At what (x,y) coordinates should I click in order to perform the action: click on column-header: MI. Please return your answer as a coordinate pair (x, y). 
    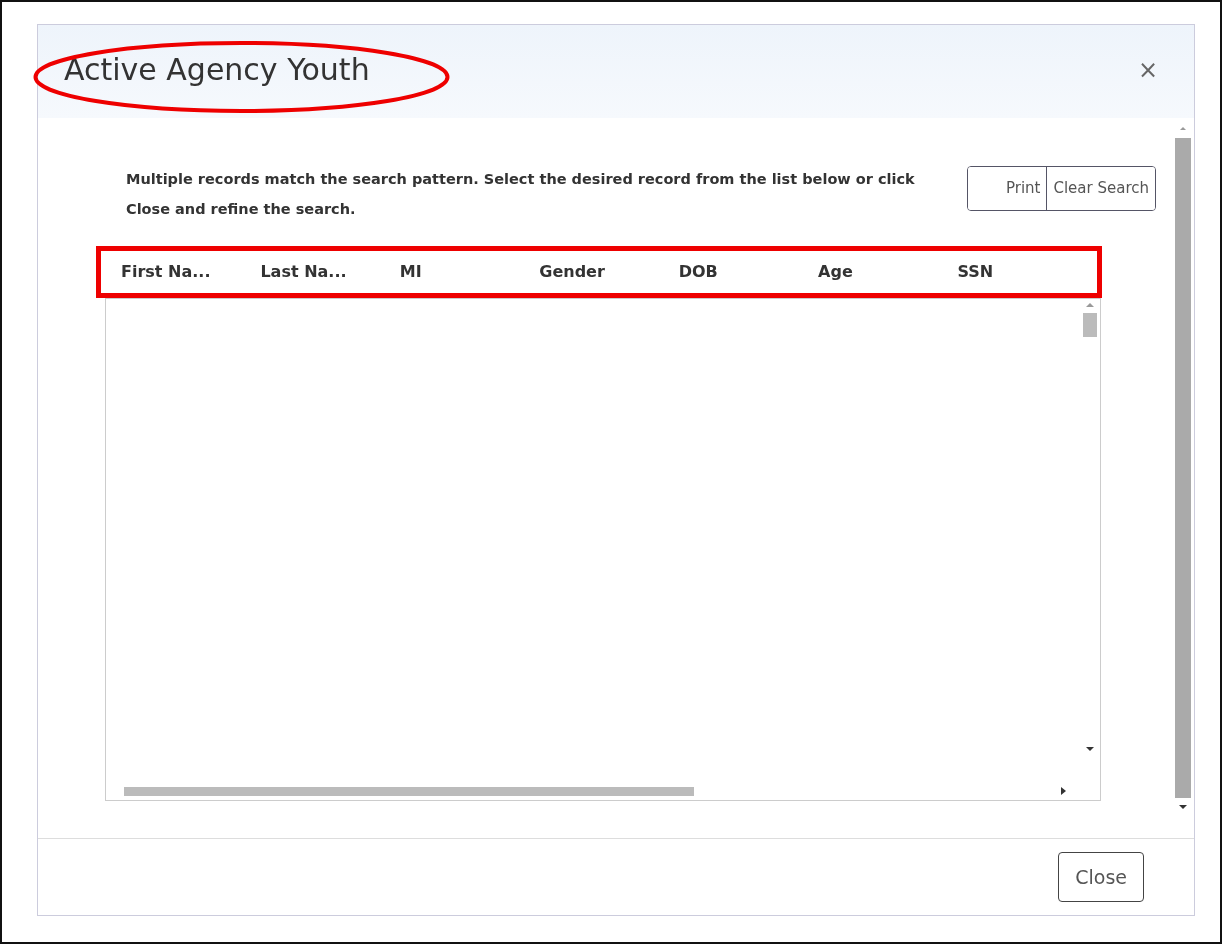
    Looking at the image, I should click on (469, 272).